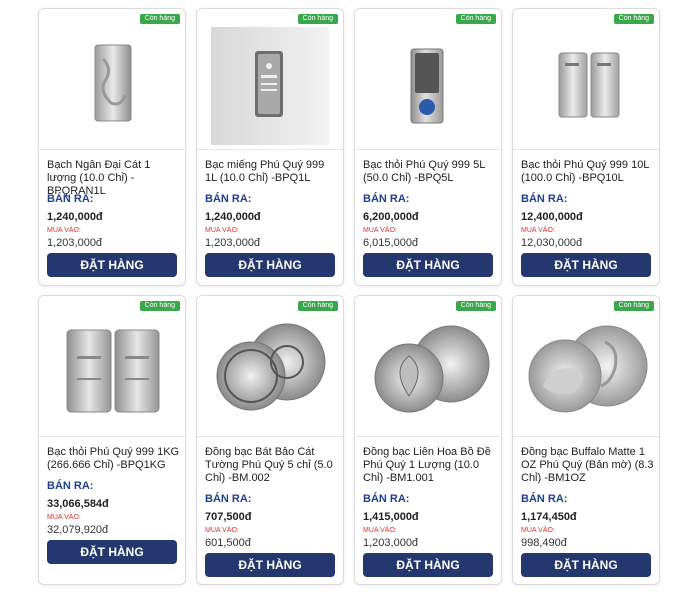 Image resolution: width=700 pixels, height=596 pixels. What do you see at coordinates (552, 243) in the screenshot?
I see `buy-price: 12,030,000đ` at bounding box center [552, 243].